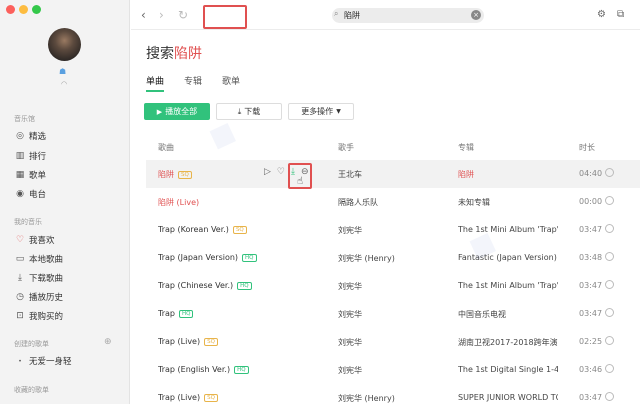 The image size is (640, 404). I want to click on sidebar-item-charts: ▥ 排行, so click(30, 156).